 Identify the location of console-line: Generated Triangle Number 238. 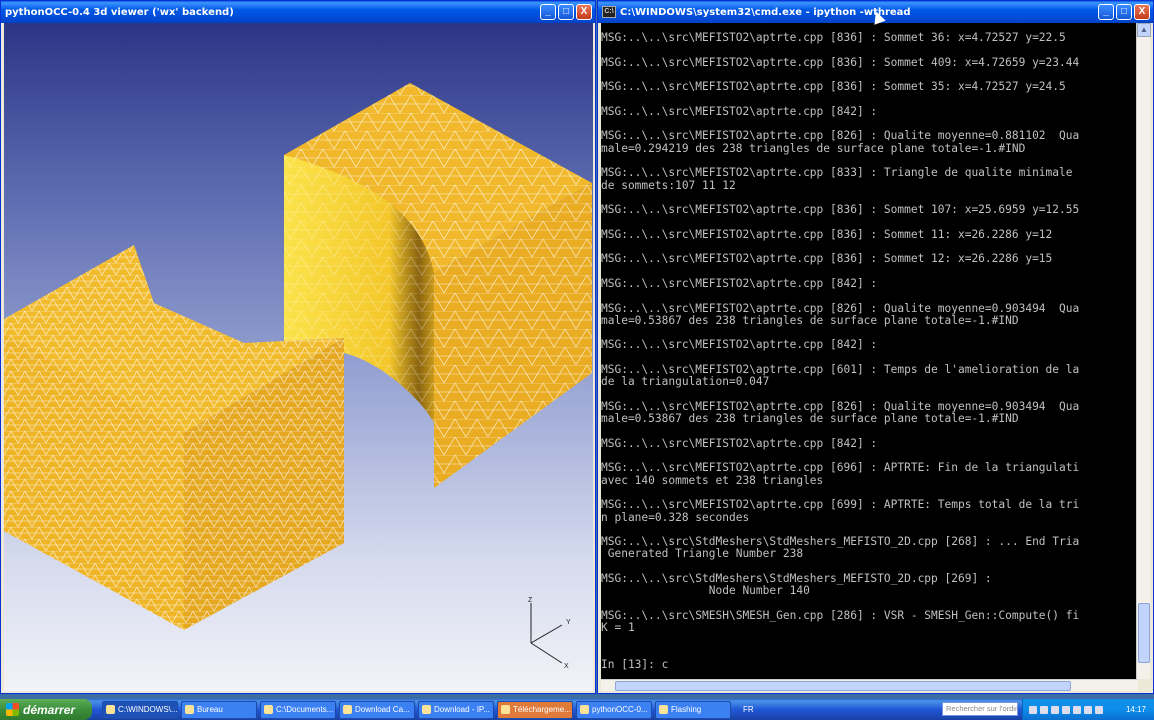
(702, 554).